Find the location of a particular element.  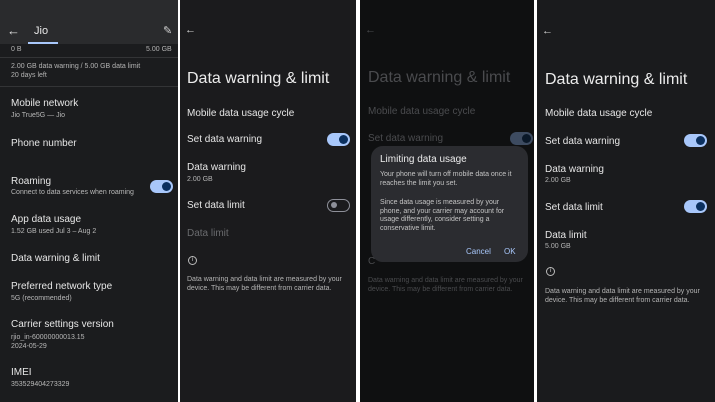

usage-range-max: 5.00 GB is located at coordinates (159, 49).